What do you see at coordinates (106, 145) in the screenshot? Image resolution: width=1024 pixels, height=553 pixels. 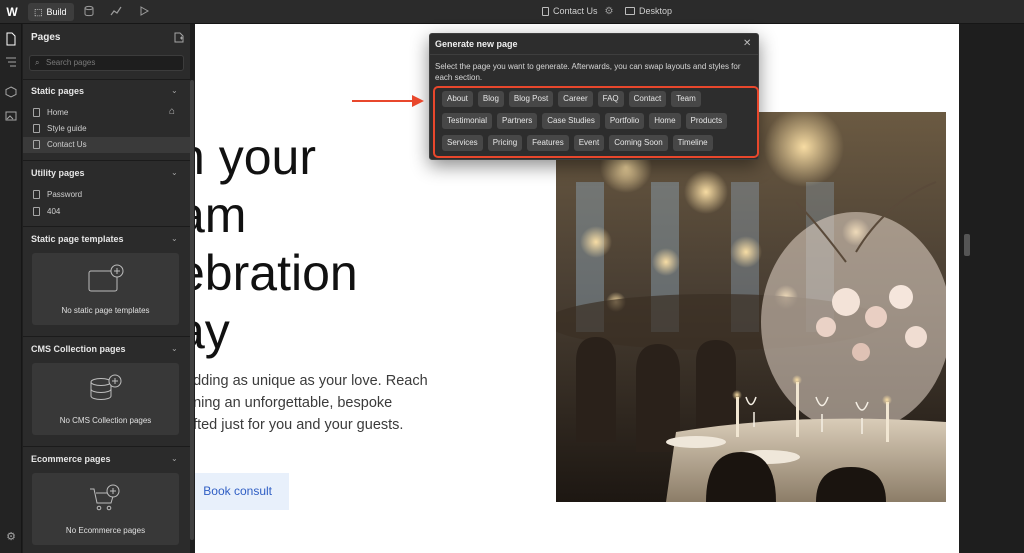 I see `page-item-contact-us: Contact Us` at bounding box center [106, 145].